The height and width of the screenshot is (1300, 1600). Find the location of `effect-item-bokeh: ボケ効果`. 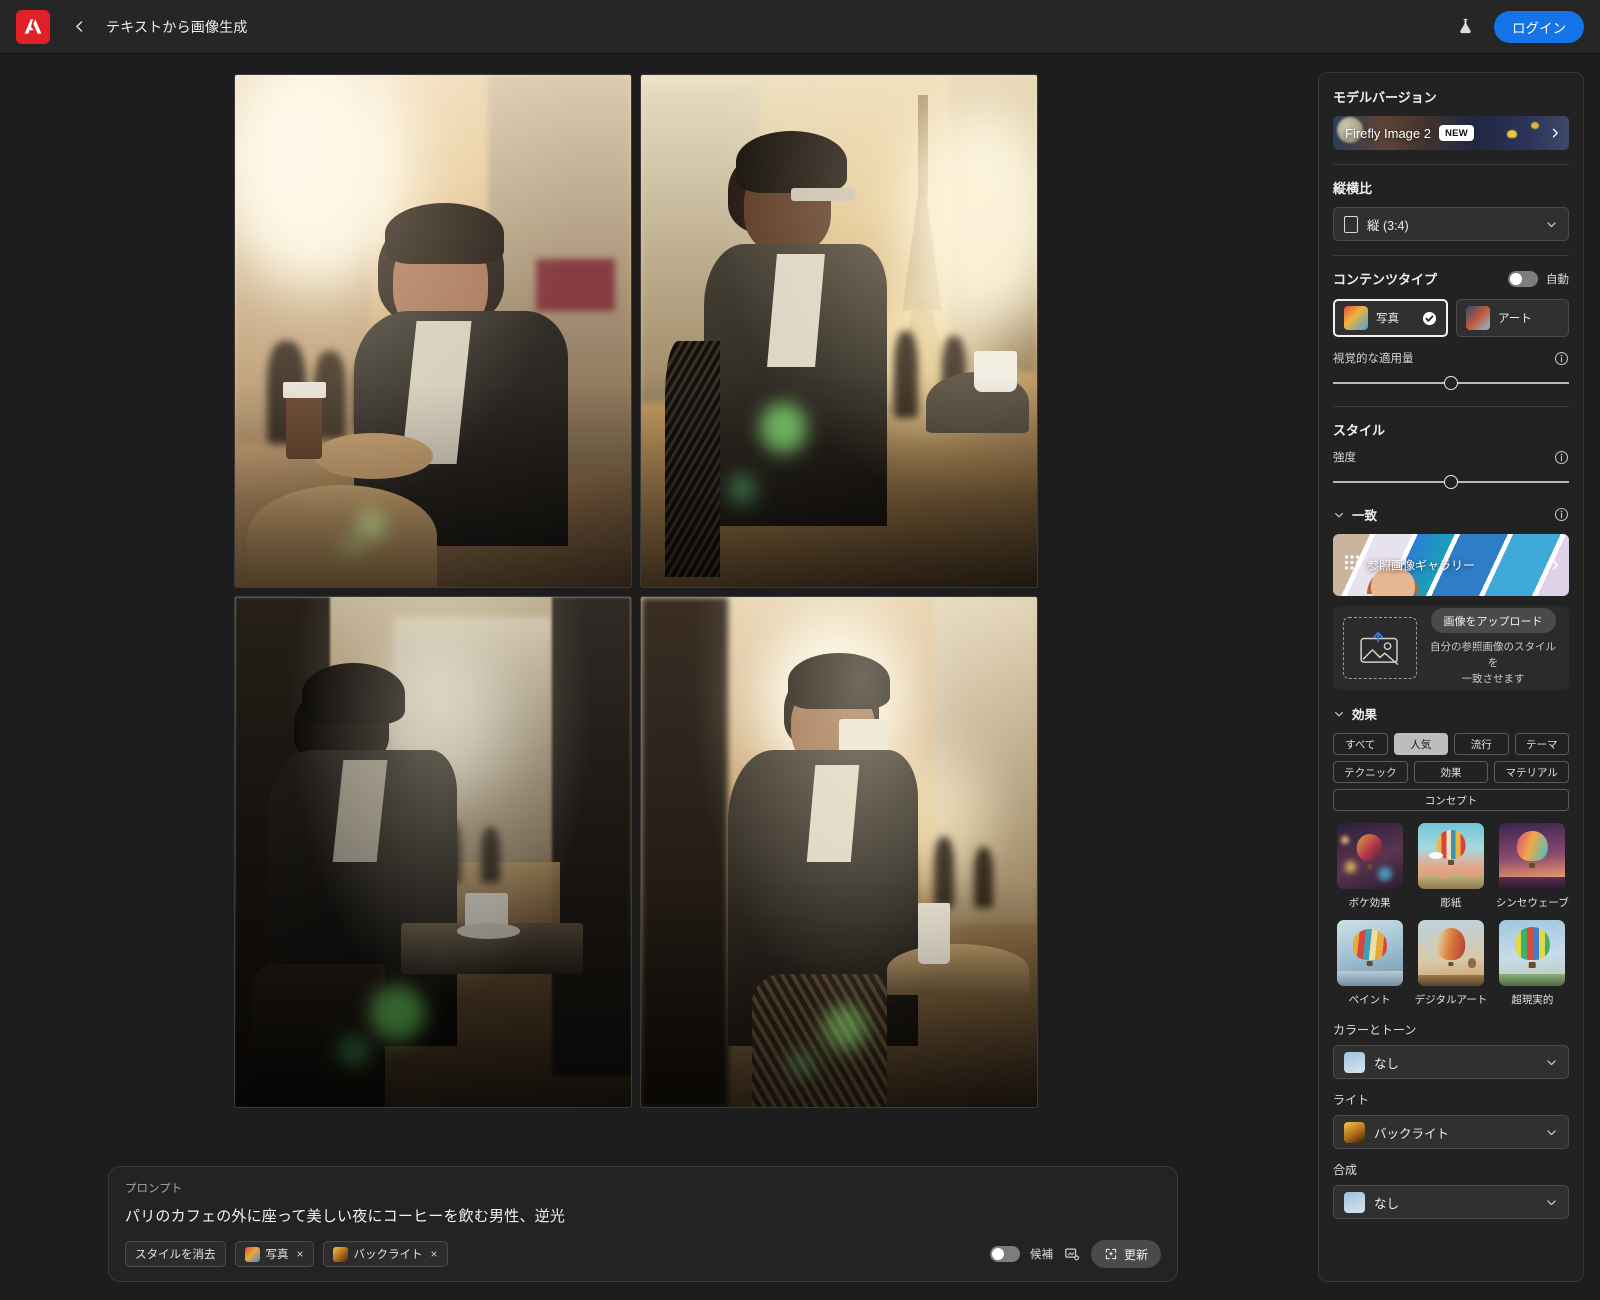

effect-item-bokeh: ボケ効果 is located at coordinates (1369, 866).